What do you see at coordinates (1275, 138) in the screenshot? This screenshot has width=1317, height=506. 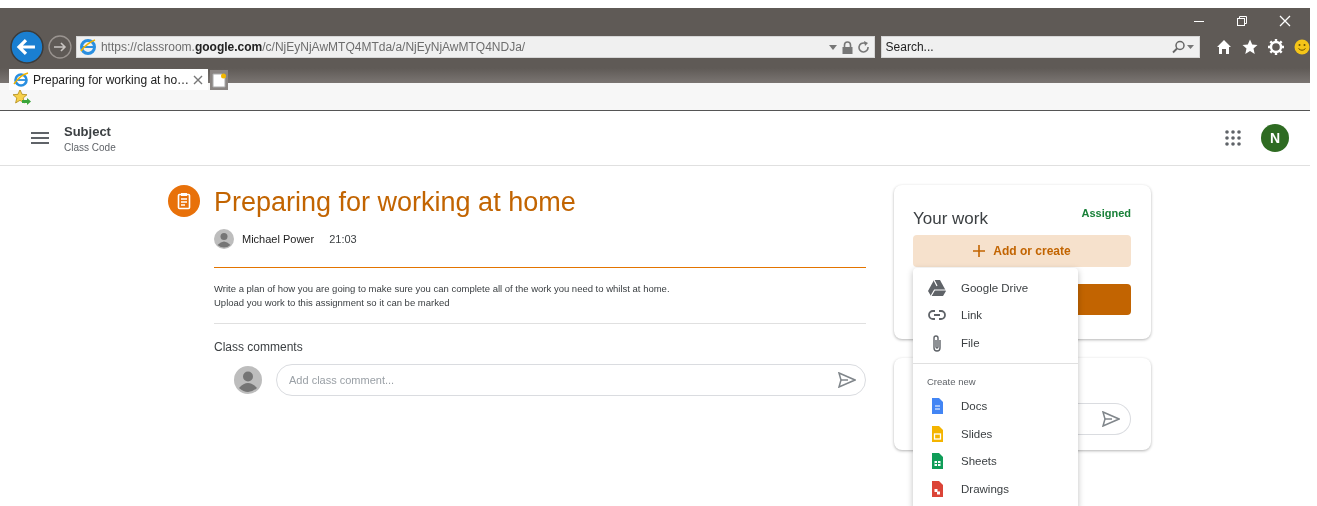 I see `account-avatar: N` at bounding box center [1275, 138].